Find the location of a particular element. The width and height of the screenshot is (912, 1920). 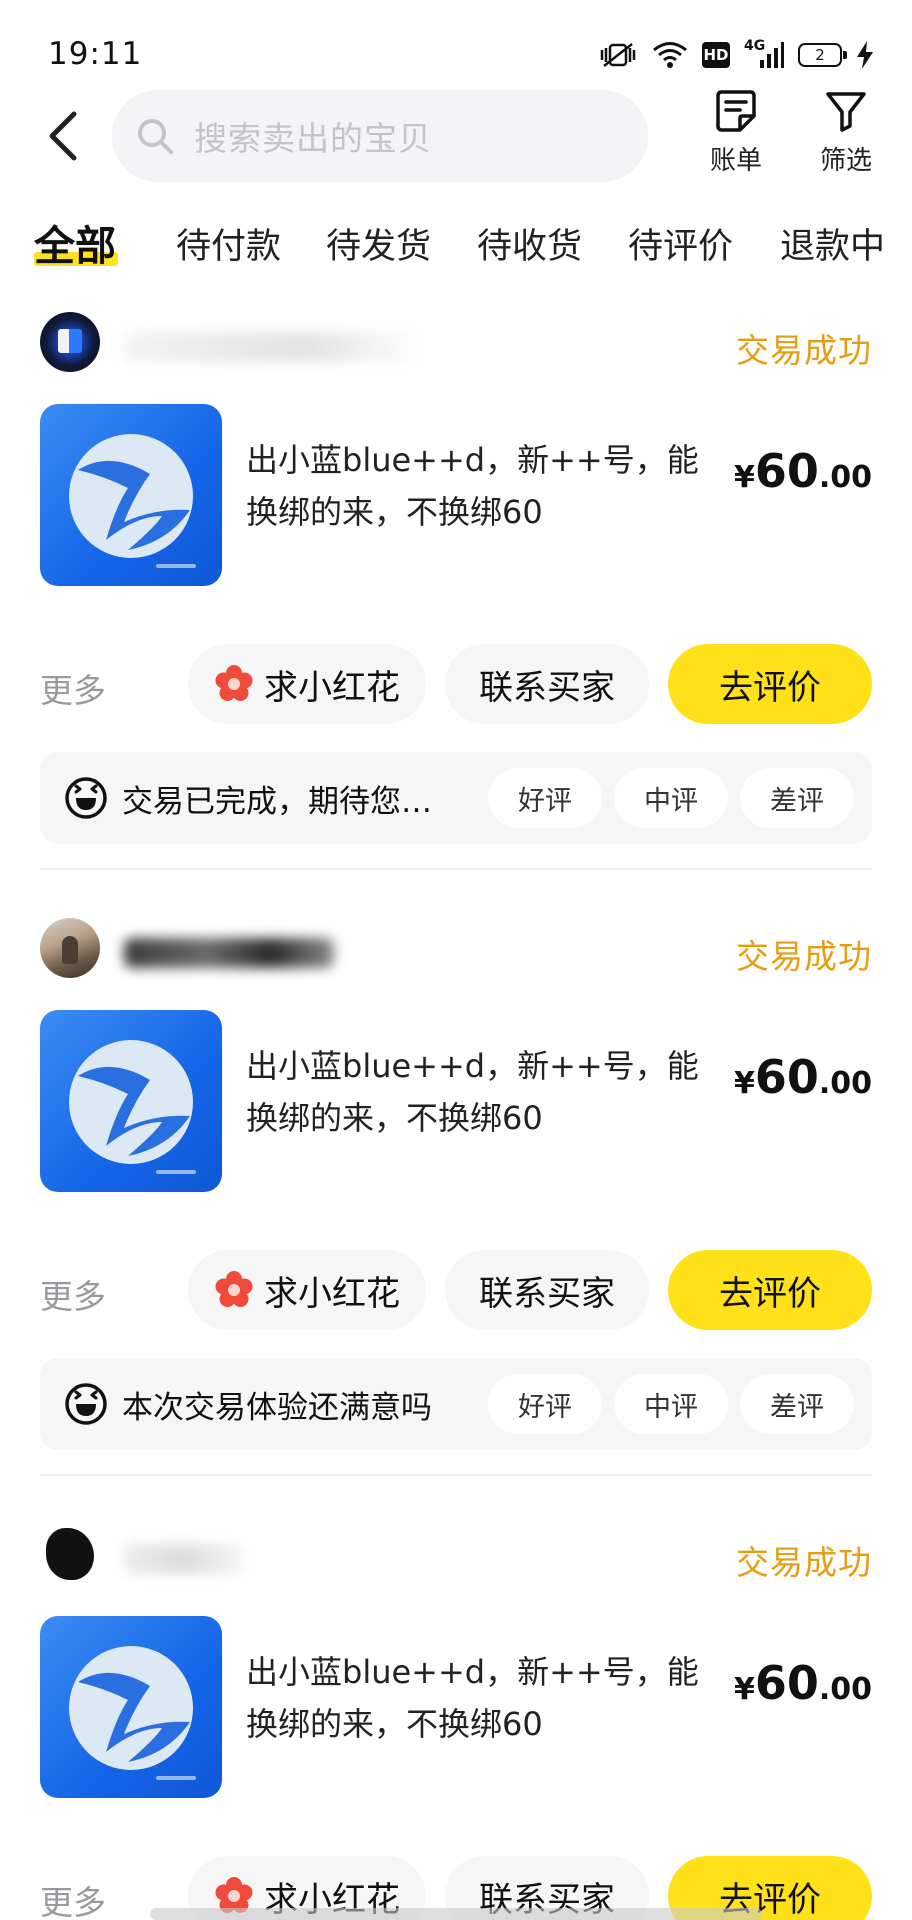

search-placeholder: 搜索卖出的宝贝 is located at coordinates (313, 138).